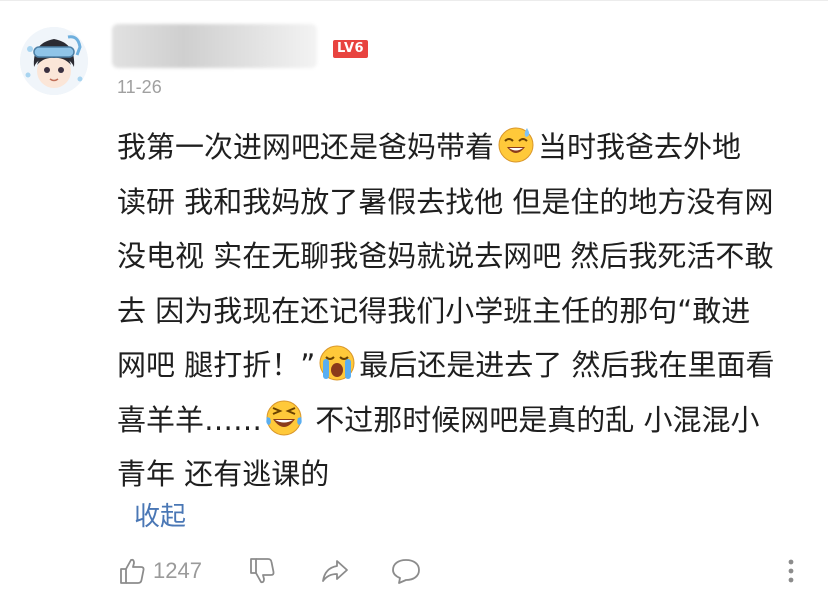  What do you see at coordinates (284, 417) in the screenshot?
I see `laughing-tears-emoji-icon` at bounding box center [284, 417].